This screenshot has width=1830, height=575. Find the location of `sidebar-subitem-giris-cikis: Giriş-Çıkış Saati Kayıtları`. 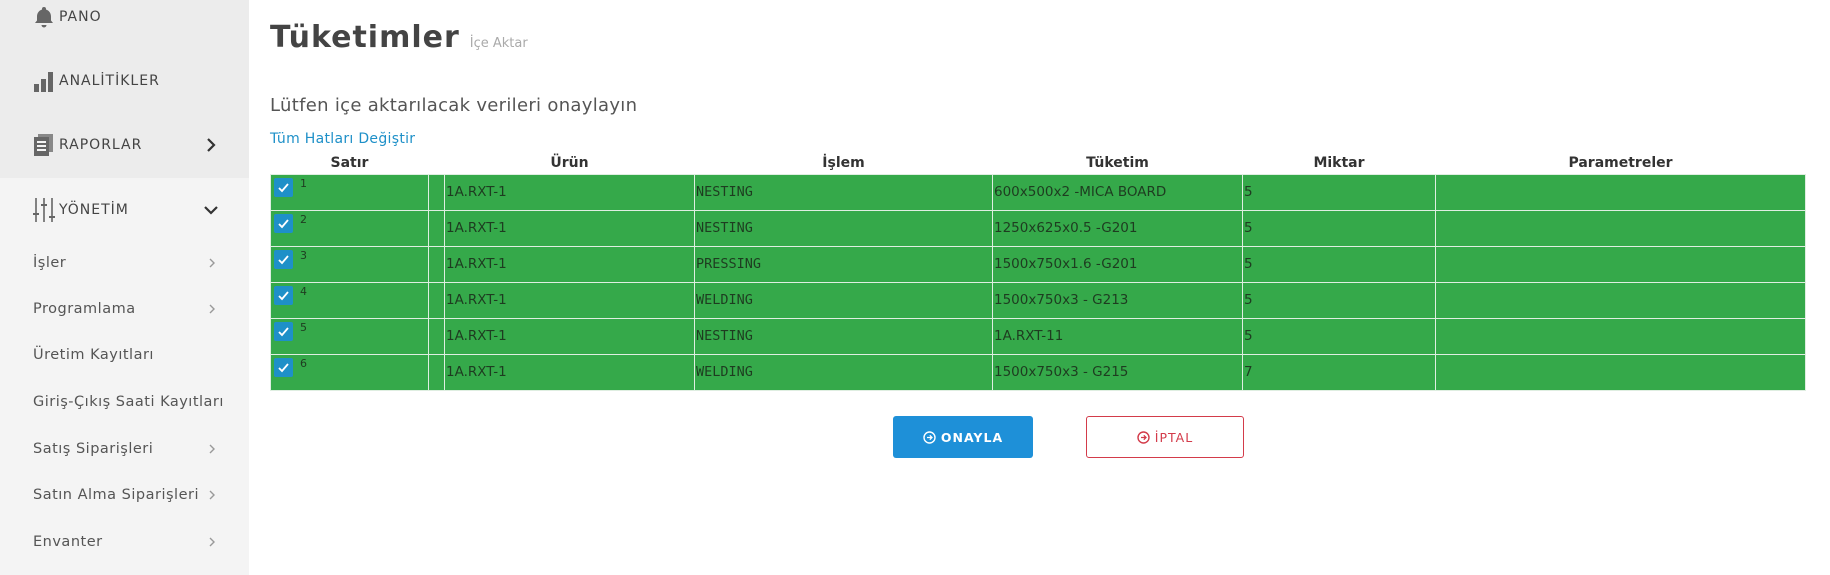

sidebar-subitem-giris-cikis: Giriş-Çıkış Saati Kayıtları is located at coordinates (124, 402).